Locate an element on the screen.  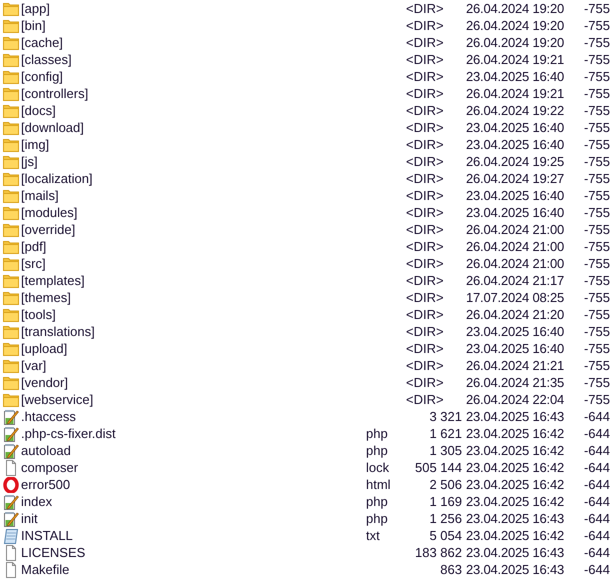
file-name: [config] is located at coordinates (193, 76).